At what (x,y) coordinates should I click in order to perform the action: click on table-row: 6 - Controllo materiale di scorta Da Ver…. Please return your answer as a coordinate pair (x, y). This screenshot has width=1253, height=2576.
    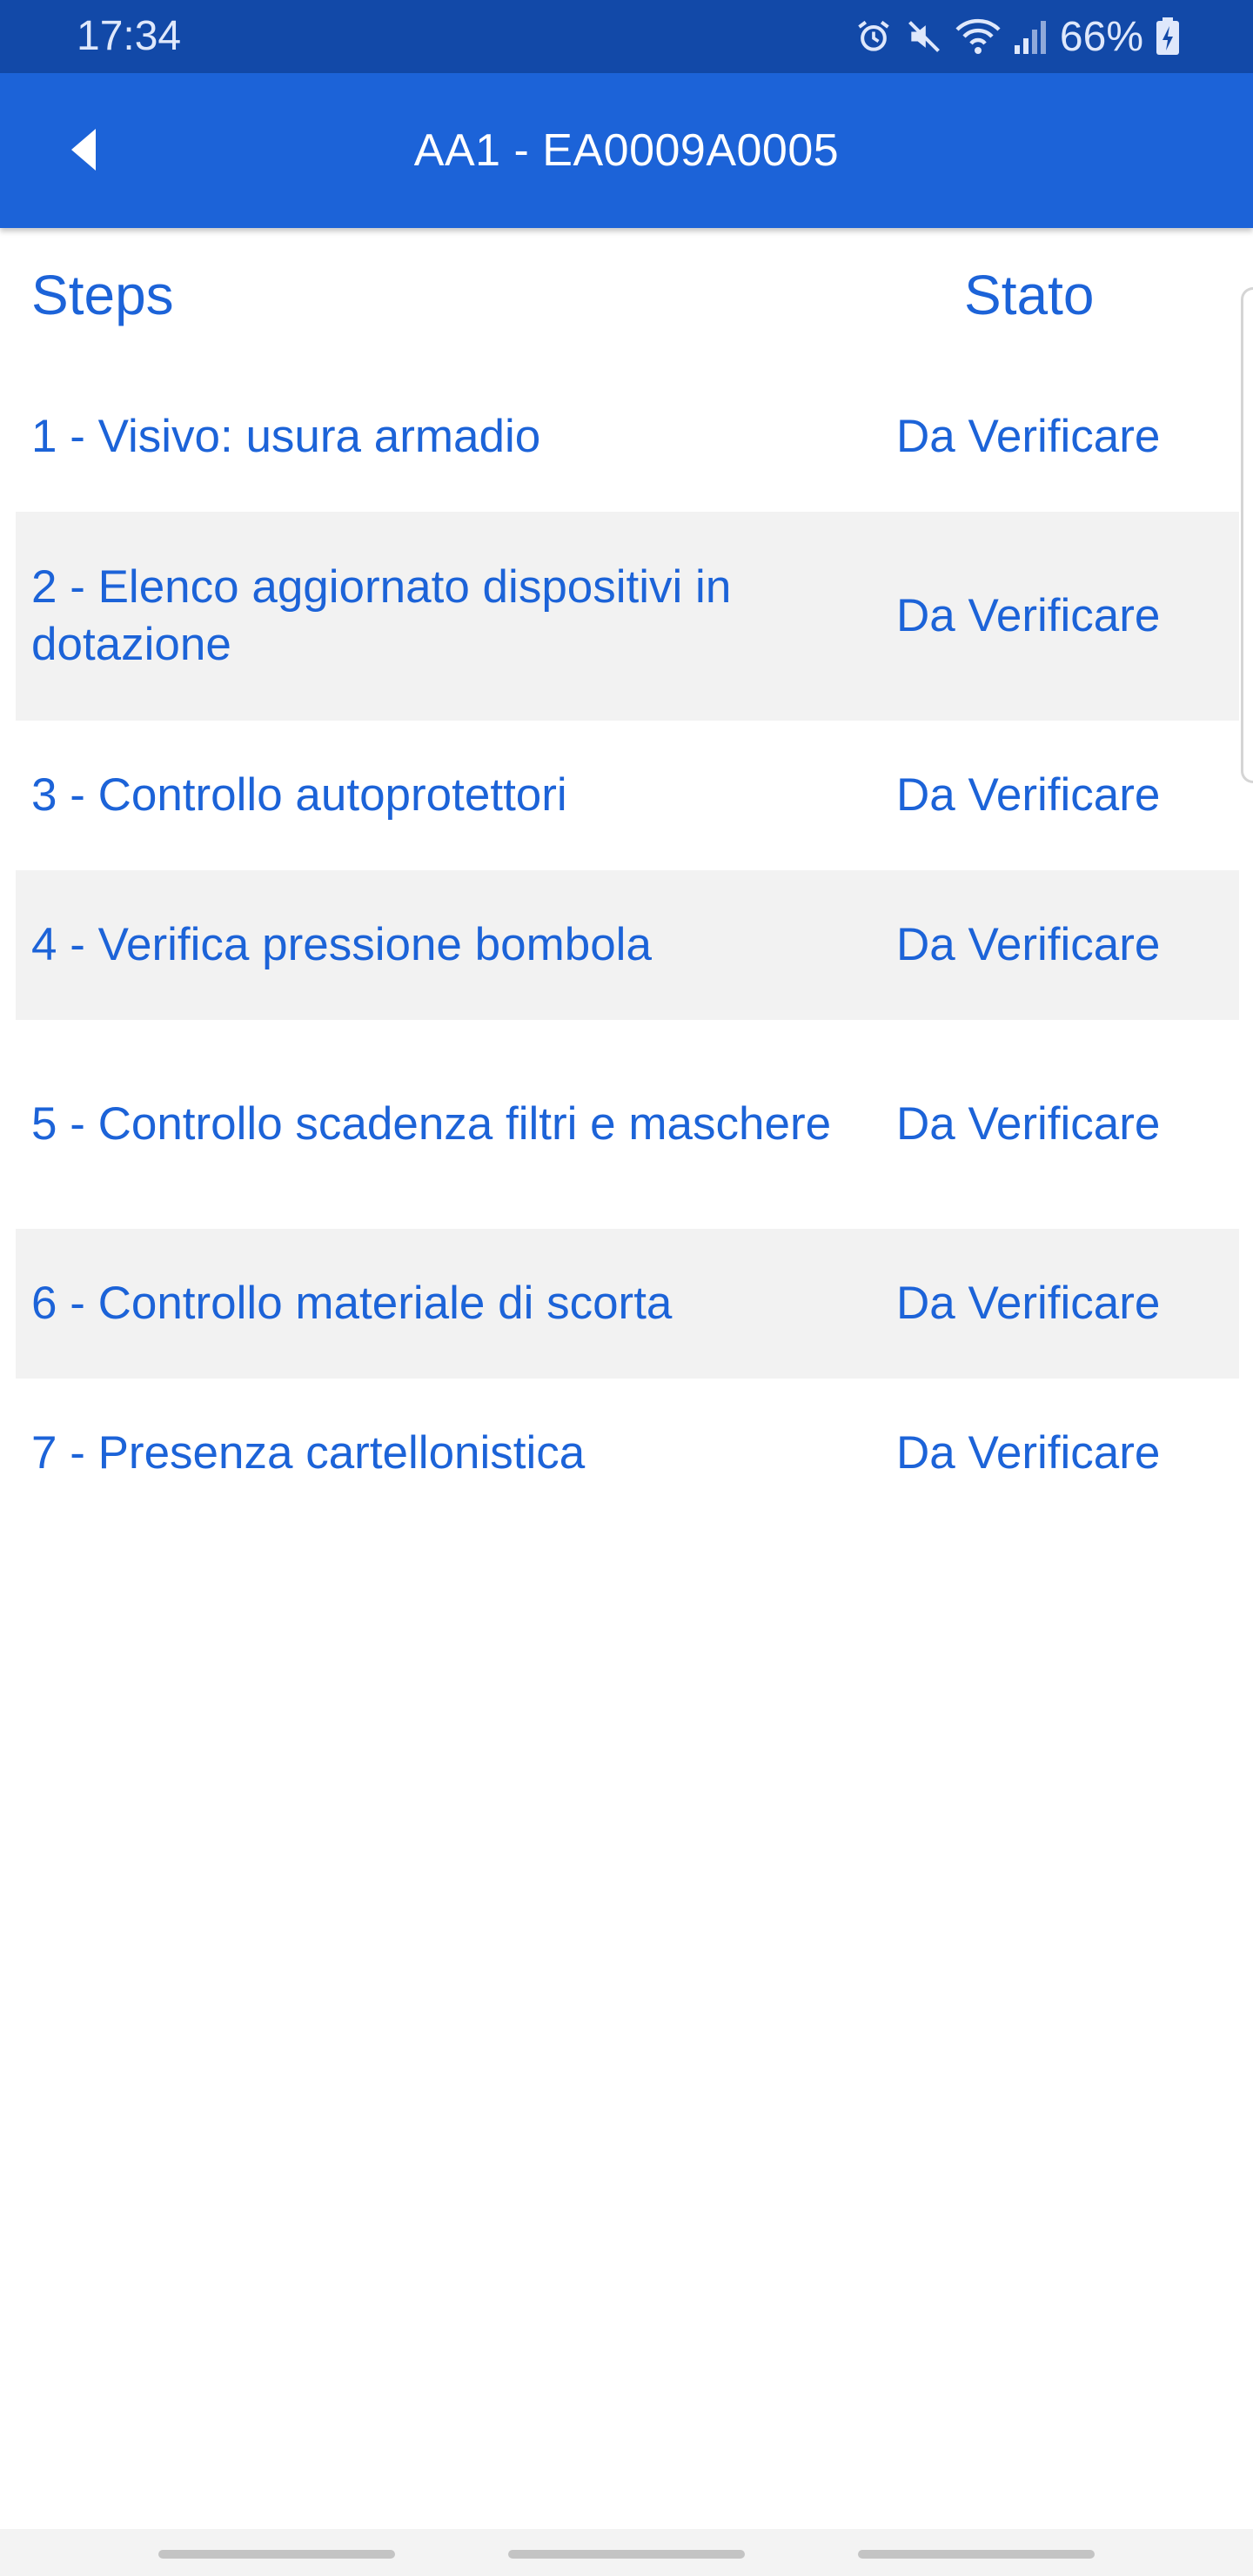
    Looking at the image, I should click on (627, 1304).